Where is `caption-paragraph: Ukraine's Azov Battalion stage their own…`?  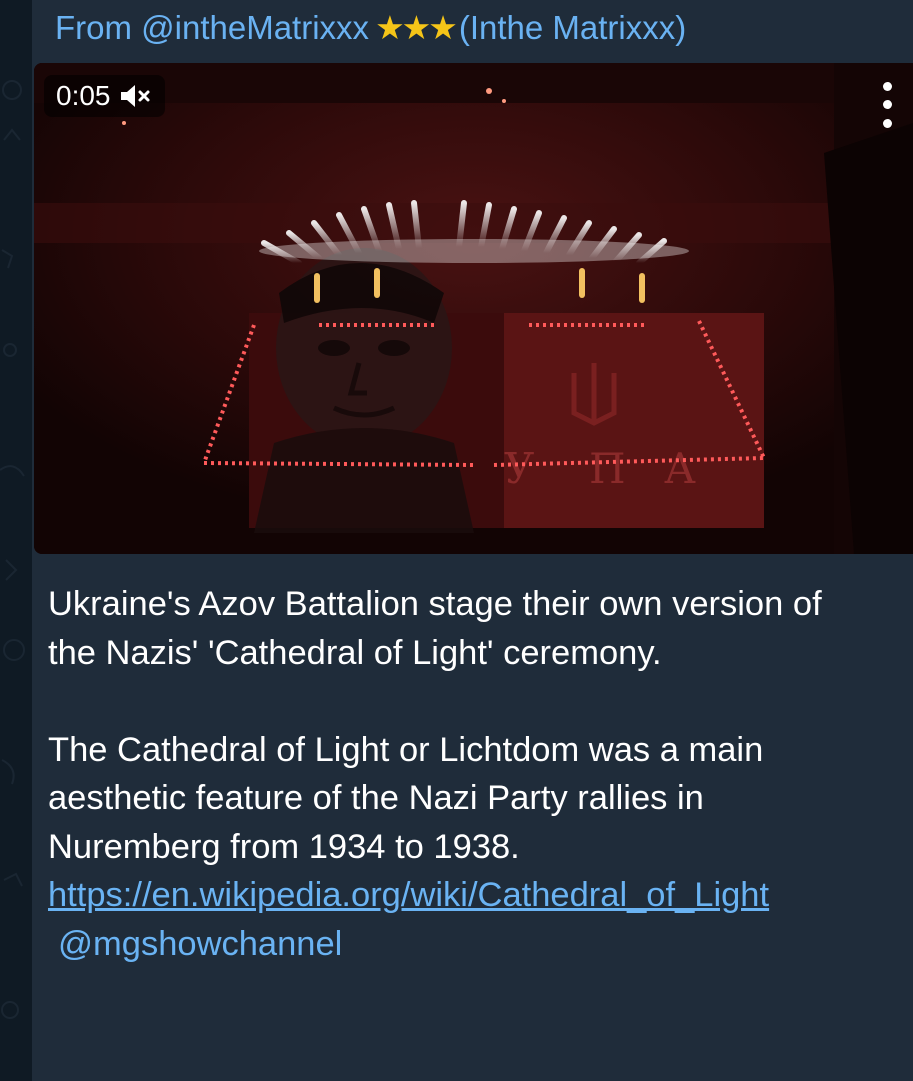 caption-paragraph: Ukraine's Azov Battalion stage their own… is located at coordinates (435, 628).